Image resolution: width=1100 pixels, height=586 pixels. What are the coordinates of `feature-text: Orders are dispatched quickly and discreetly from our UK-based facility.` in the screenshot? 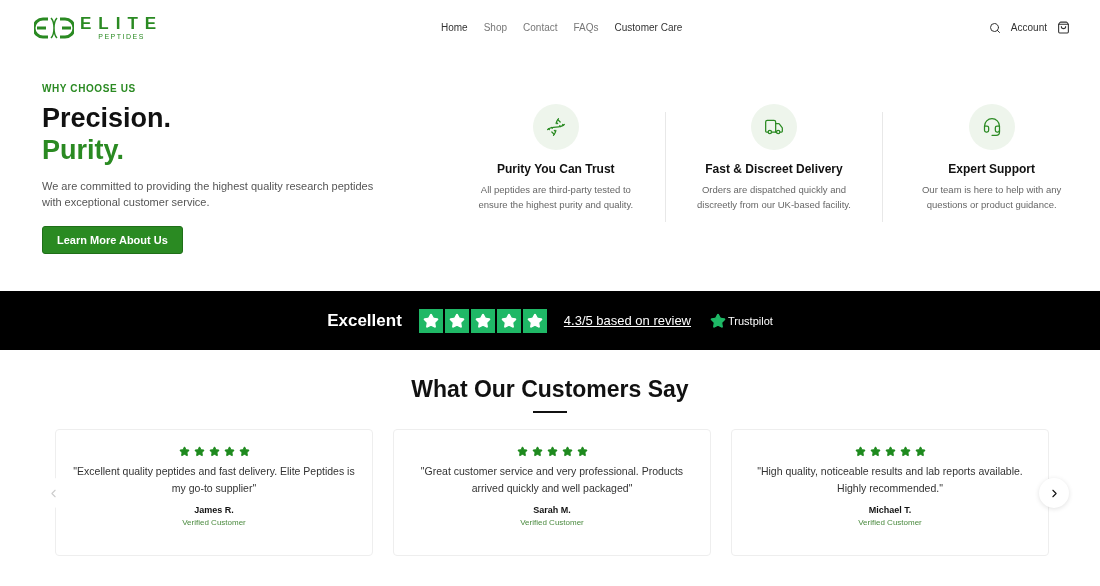 It's located at (774, 197).